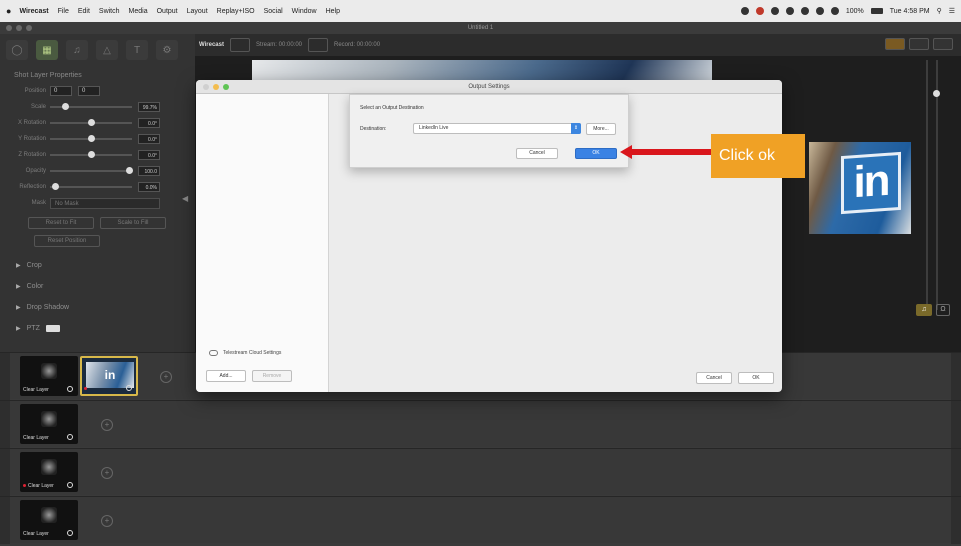 The height and width of the screenshot is (546, 961). Describe the element at coordinates (206, 87) in the screenshot. I see `dialog-close-button` at that location.